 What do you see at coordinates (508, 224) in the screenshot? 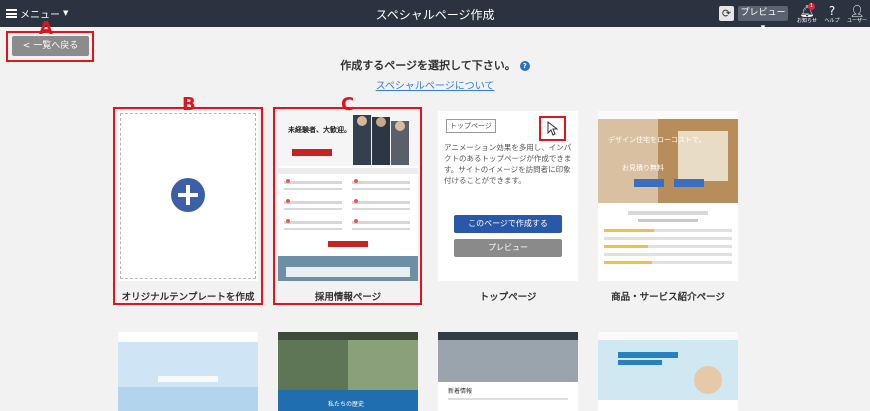
I see `create-with-this-page-button: このページで作成する` at bounding box center [508, 224].